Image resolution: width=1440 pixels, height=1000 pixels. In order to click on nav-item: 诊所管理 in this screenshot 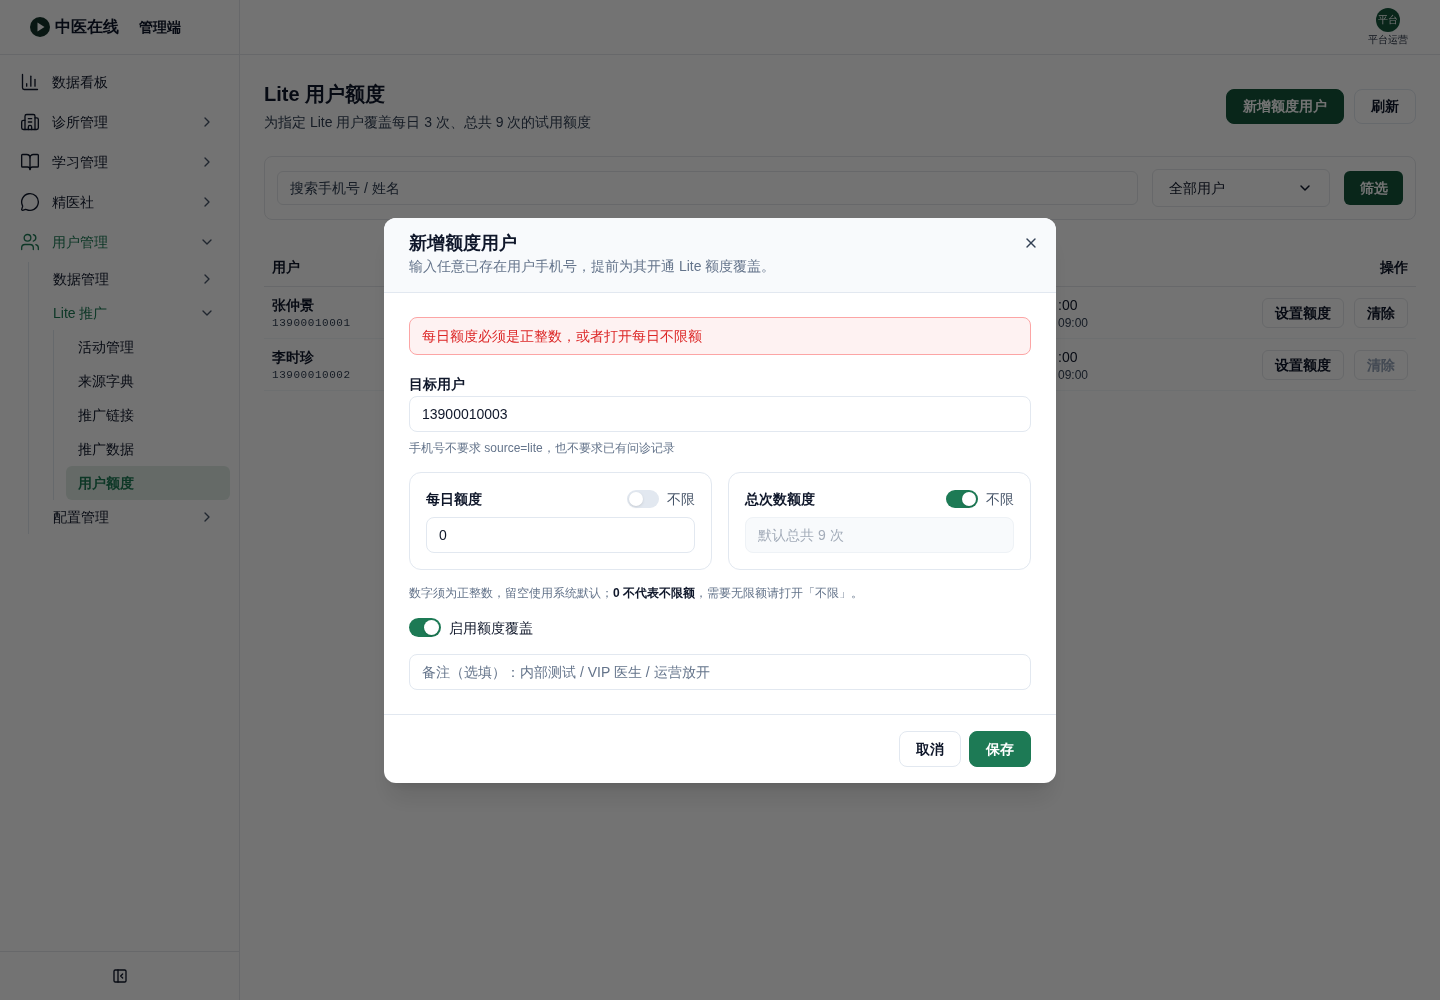, I will do `click(119, 122)`.